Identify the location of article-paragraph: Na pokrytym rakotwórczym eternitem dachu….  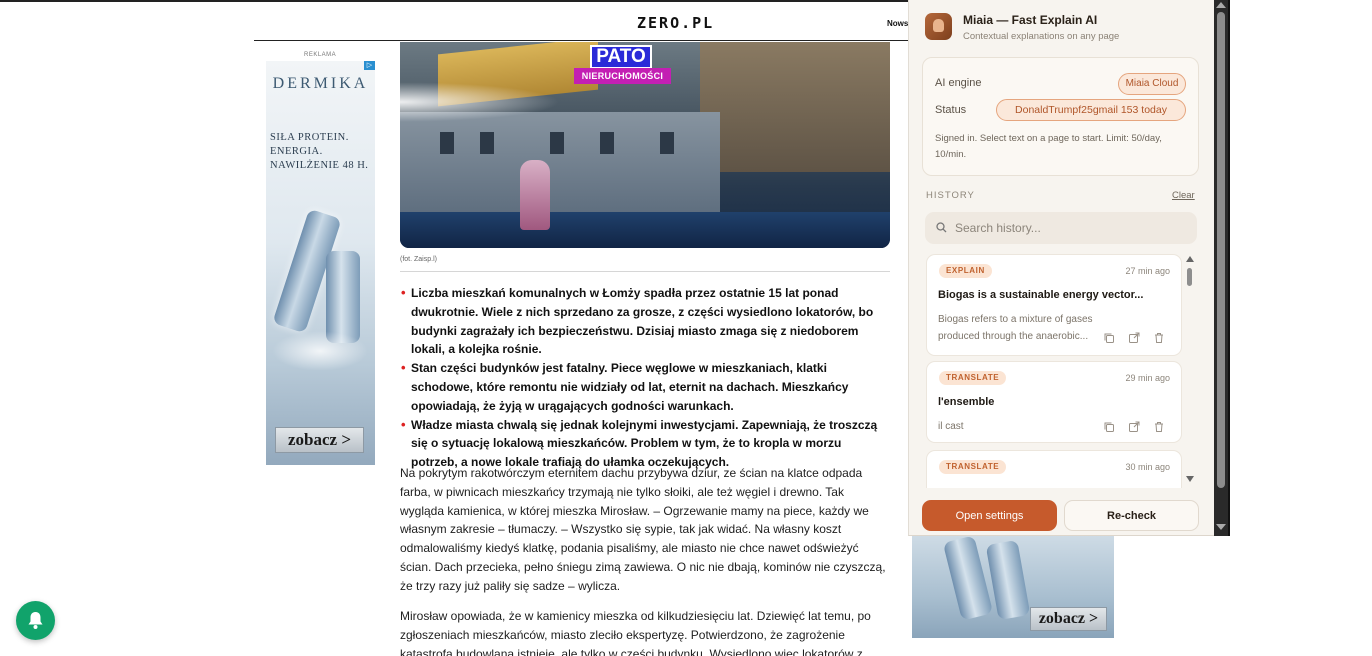
(643, 529).